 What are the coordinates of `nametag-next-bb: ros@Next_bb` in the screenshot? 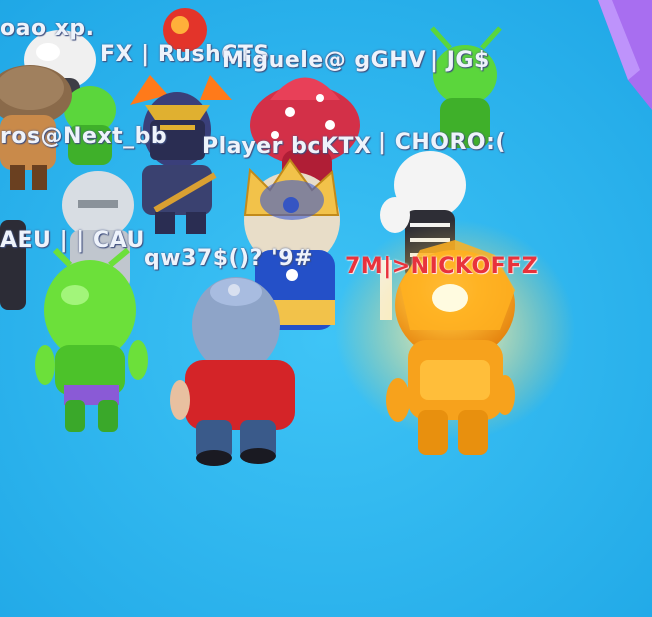 It's located at (84, 136).